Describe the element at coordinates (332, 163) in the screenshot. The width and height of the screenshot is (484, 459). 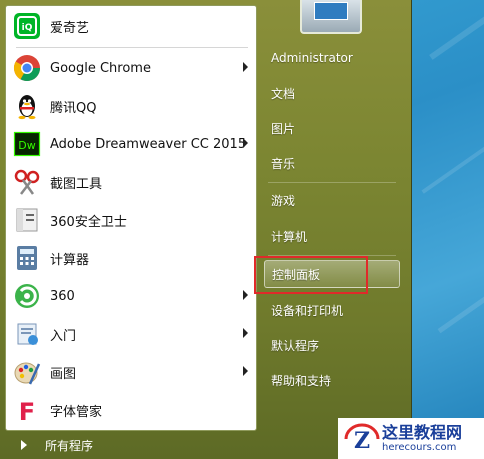
I see `right-item-music: 音乐` at that location.